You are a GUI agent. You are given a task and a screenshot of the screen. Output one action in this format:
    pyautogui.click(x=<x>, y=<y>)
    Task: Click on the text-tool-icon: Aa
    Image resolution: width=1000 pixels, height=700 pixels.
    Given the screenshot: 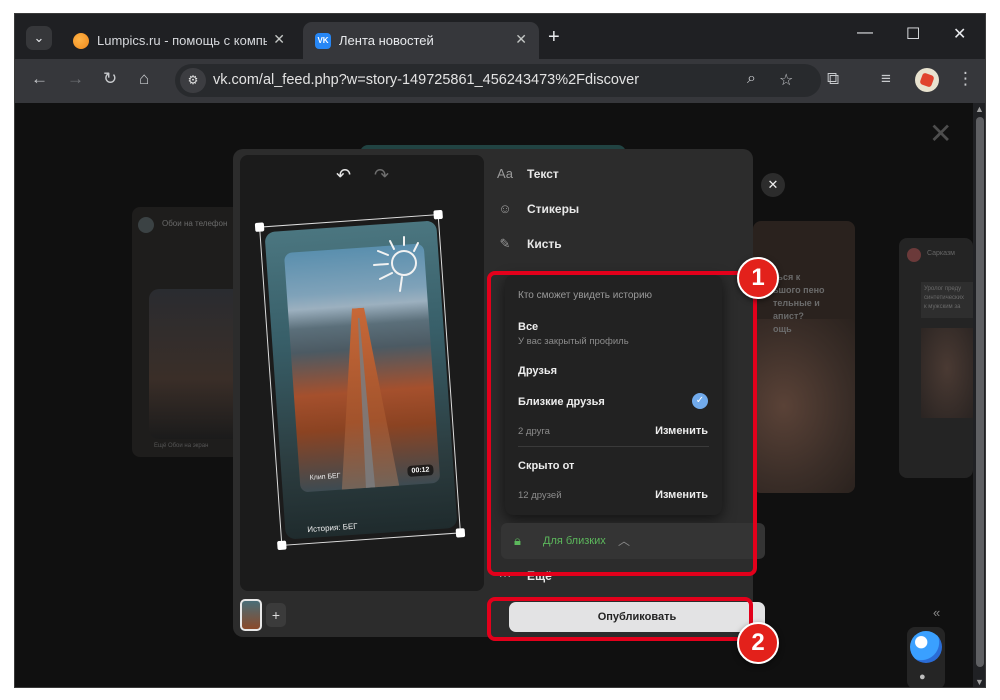 What is the action you would take?
    pyautogui.click(x=505, y=173)
    